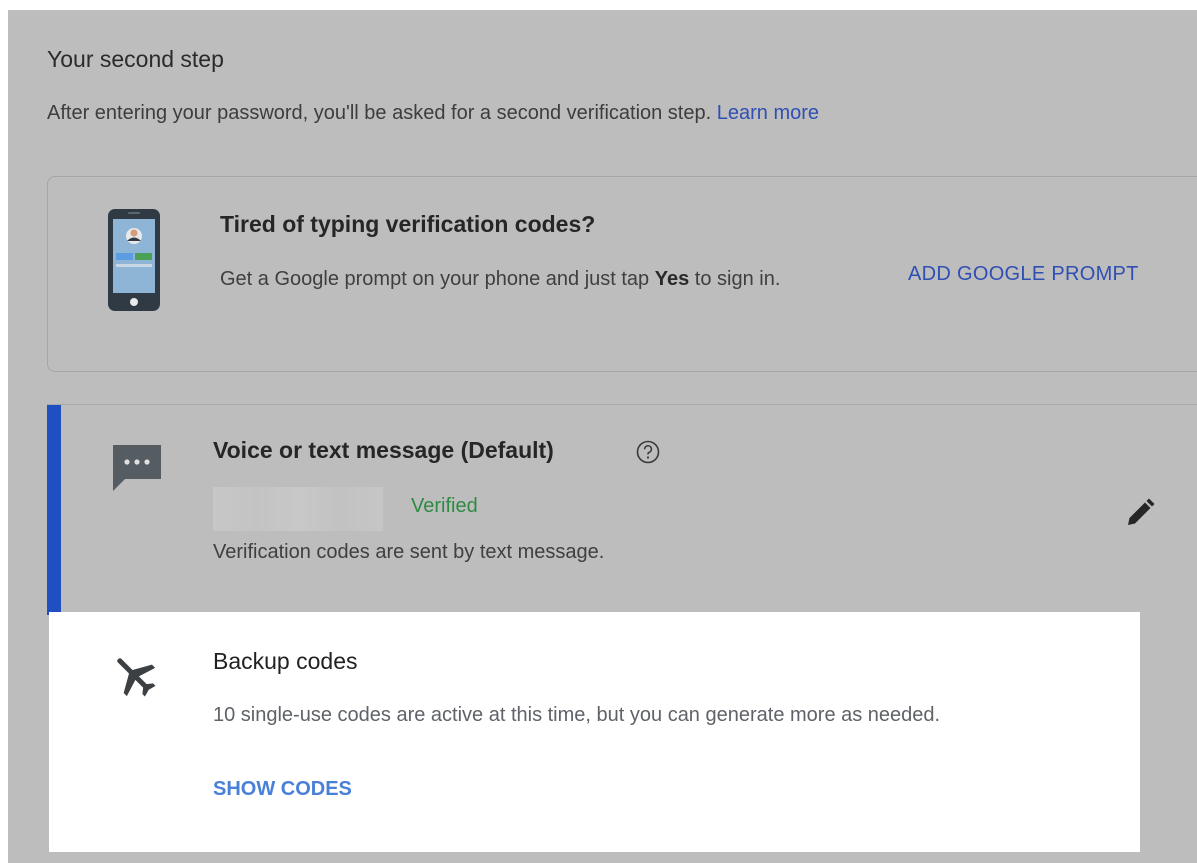 Image resolution: width=1197 pixels, height=863 pixels. I want to click on prompt-desc-bold: Yes, so click(672, 279).